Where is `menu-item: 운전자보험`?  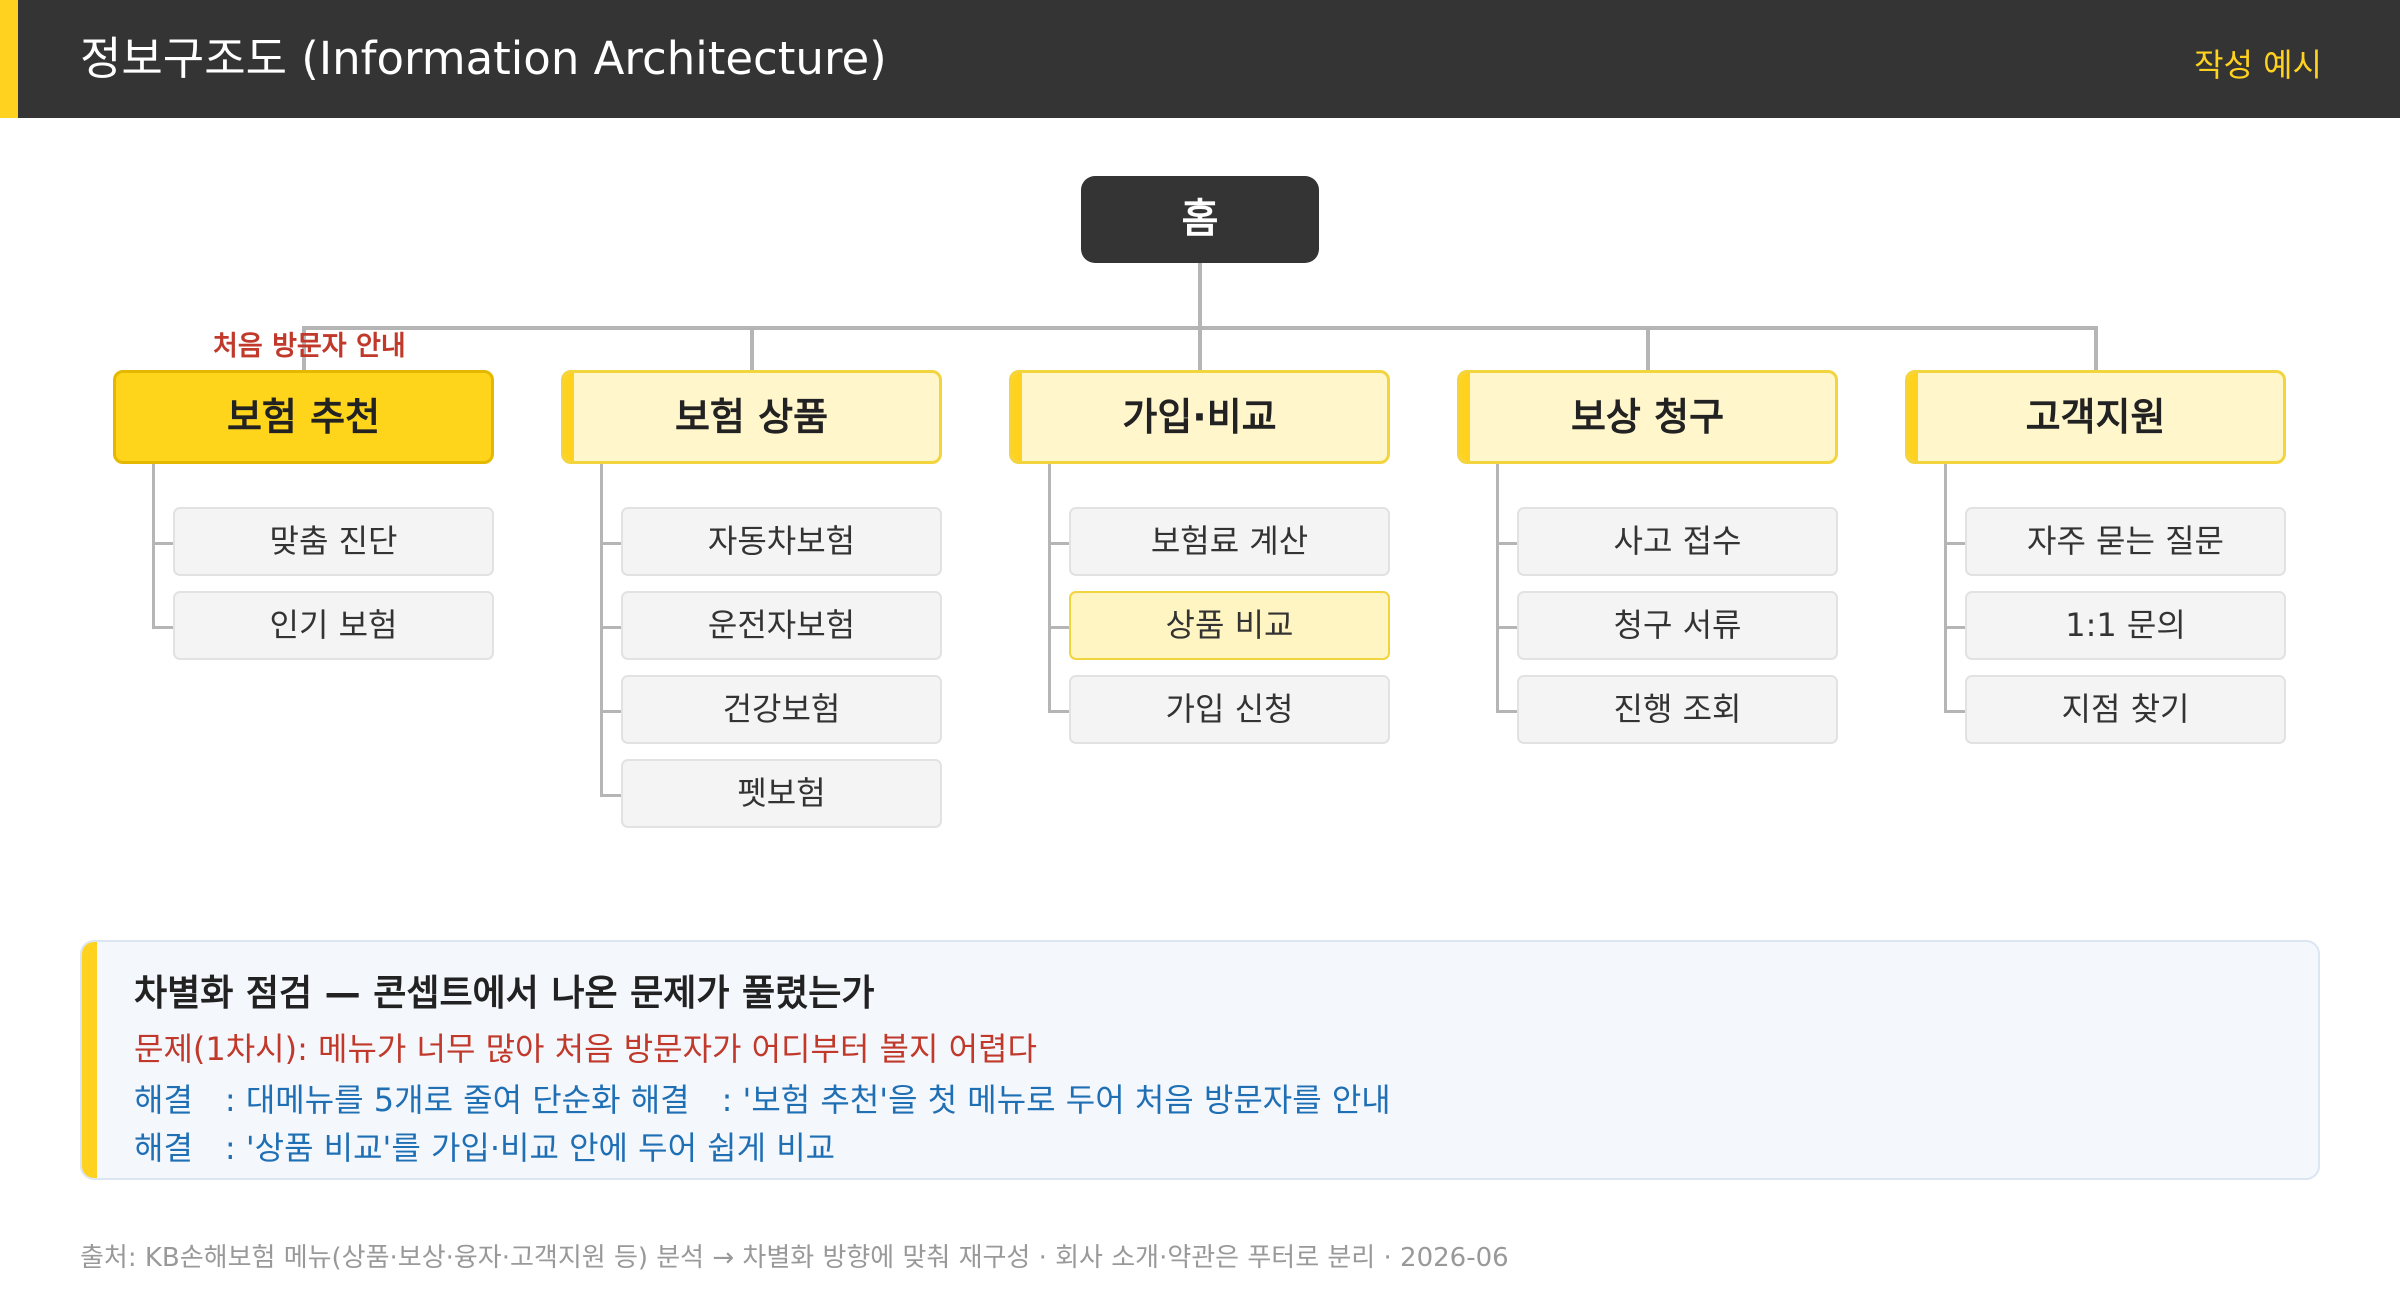 menu-item: 운전자보험 is located at coordinates (781, 625).